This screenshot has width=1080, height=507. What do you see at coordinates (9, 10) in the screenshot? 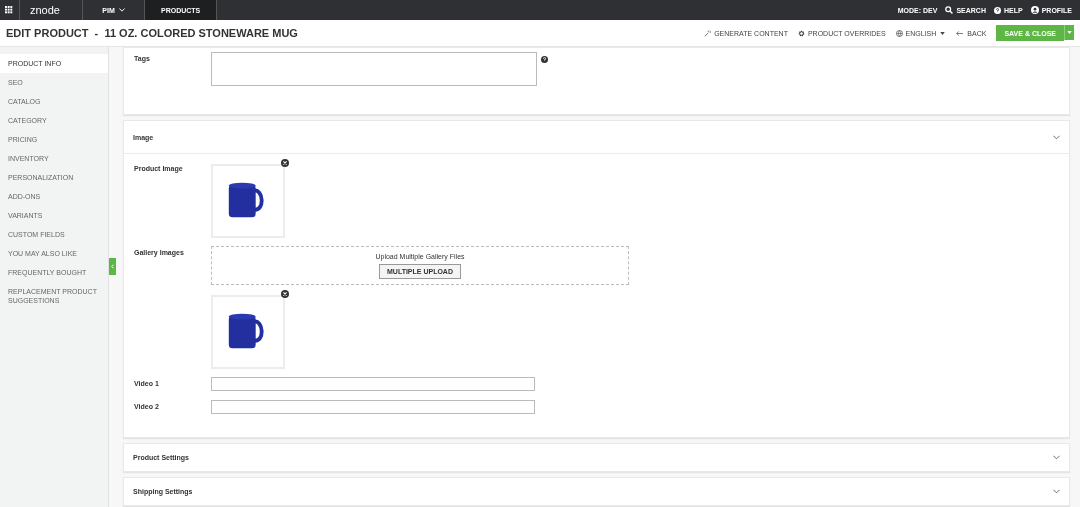
I see `apps-grid-icon` at bounding box center [9, 10].